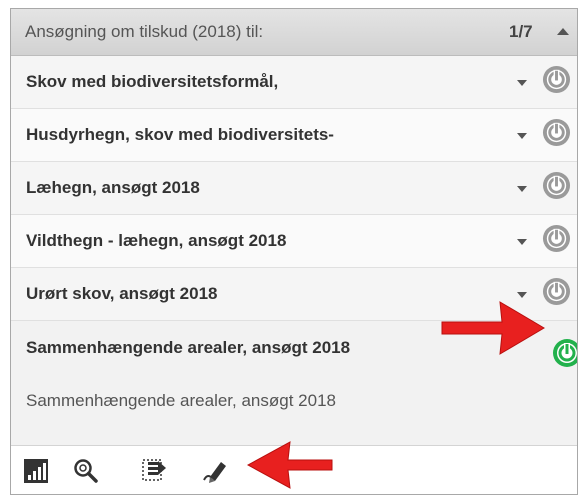 The height and width of the screenshot is (499, 584). What do you see at coordinates (122, 293) in the screenshot?
I see `list-item-label: Urørt skov, ansøgt 2018` at bounding box center [122, 293].